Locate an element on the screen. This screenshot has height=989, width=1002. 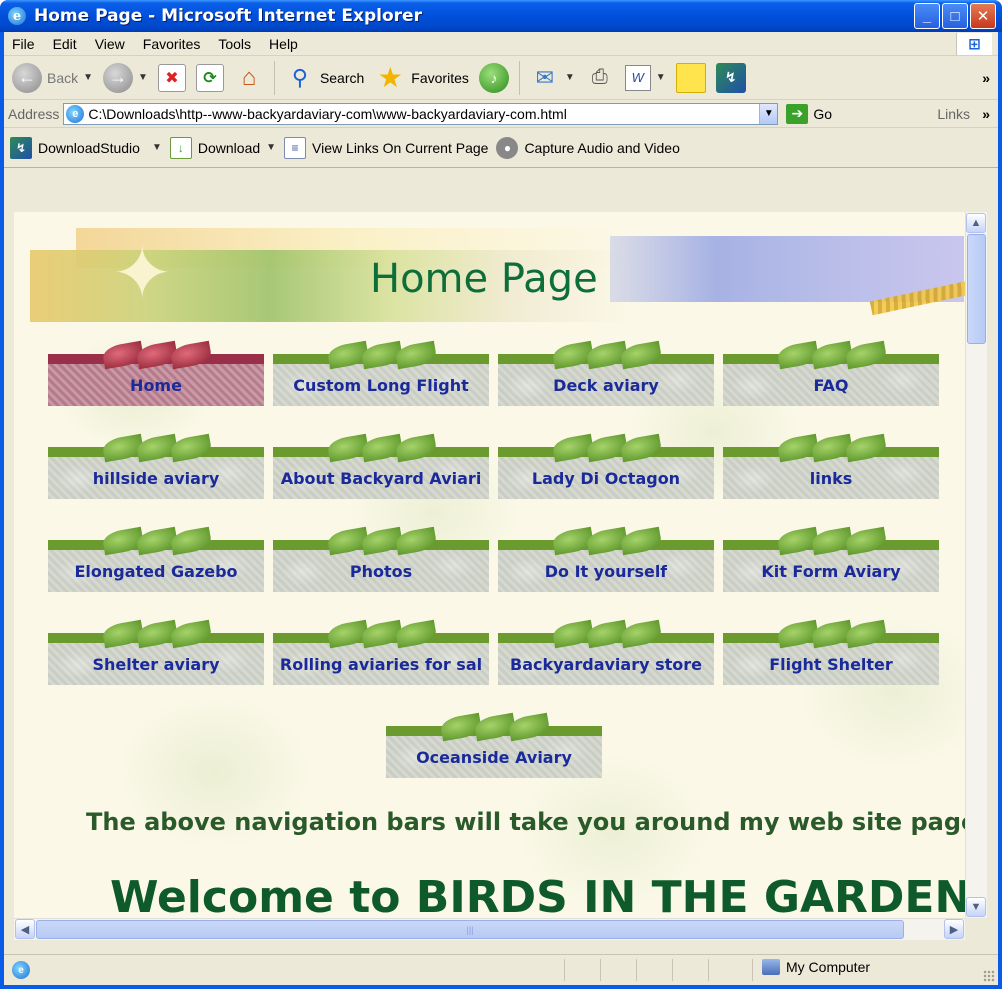
window-title: Home Page - Microsoft Internet Explorer is located at coordinates (228, 16).